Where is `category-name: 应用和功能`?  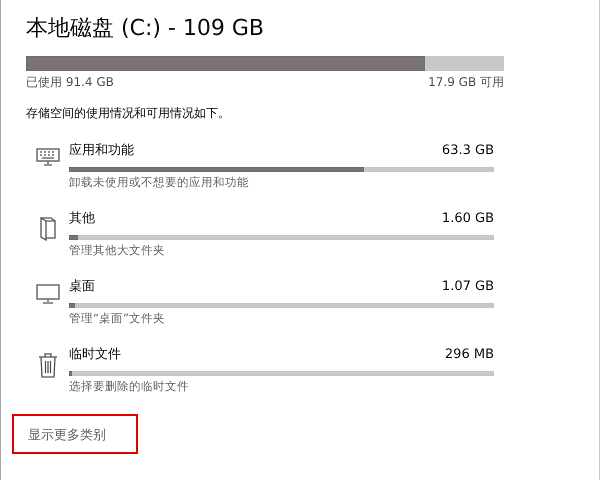
category-name: 应用和功能 is located at coordinates (101, 151).